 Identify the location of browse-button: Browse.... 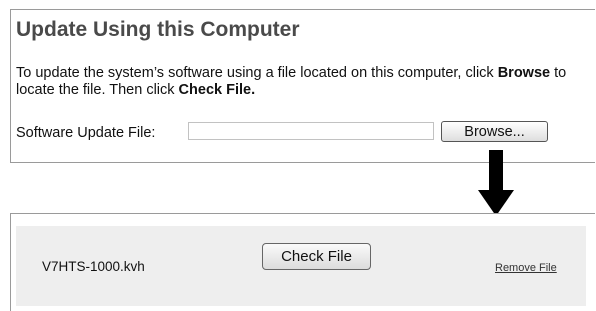
(494, 131).